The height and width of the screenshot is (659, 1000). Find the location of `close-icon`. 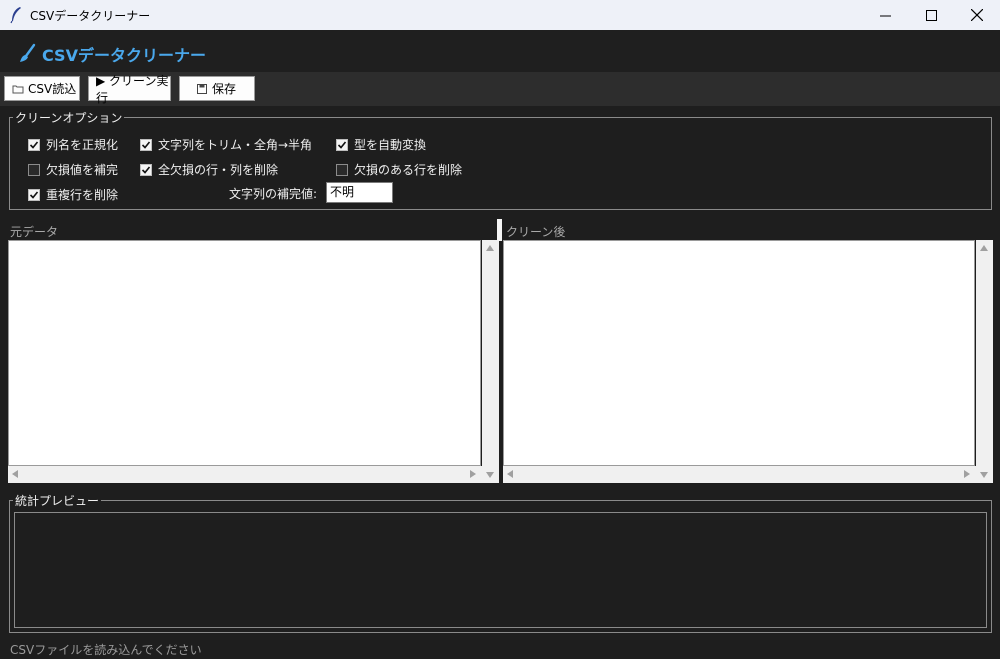

close-icon is located at coordinates (977, 15).